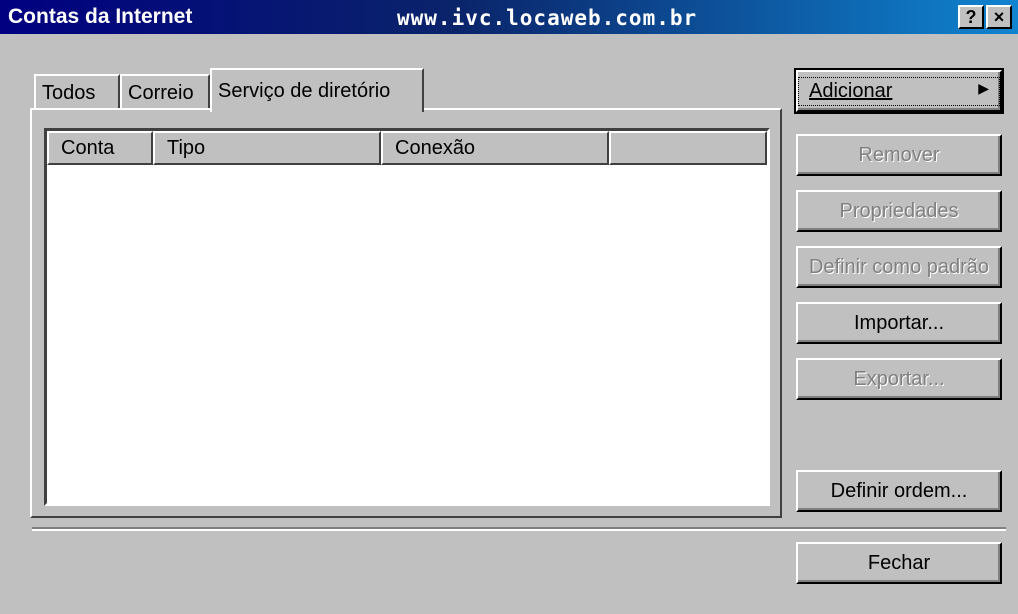  What do you see at coordinates (317, 90) in the screenshot?
I see `tab-servico-de-diretorio: Serviço de diretório` at bounding box center [317, 90].